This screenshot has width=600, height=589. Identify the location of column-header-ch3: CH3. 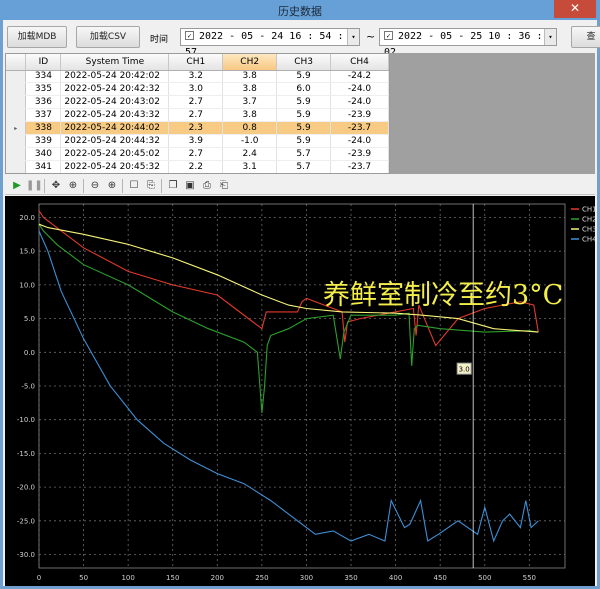
(304, 62).